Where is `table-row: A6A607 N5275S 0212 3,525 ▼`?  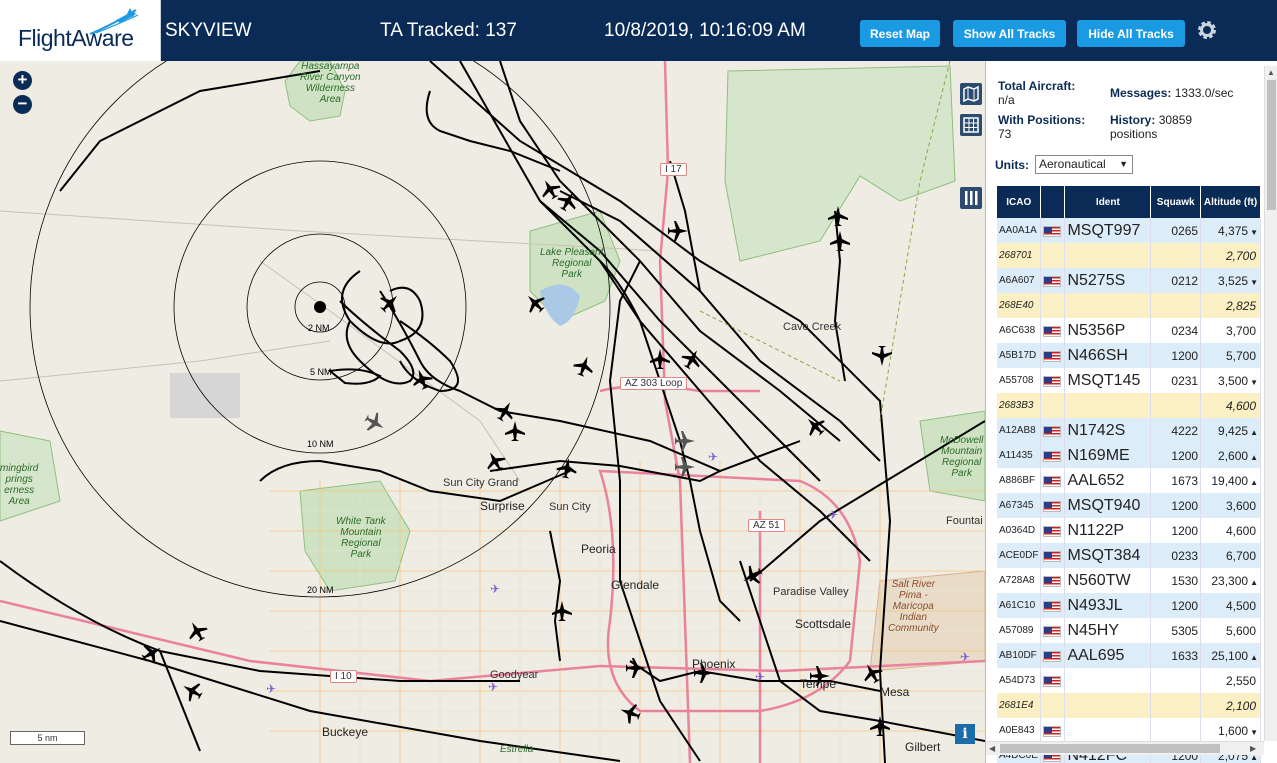
table-row: A6A607 N5275S 0212 3,525 ▼ is located at coordinates (1129, 280).